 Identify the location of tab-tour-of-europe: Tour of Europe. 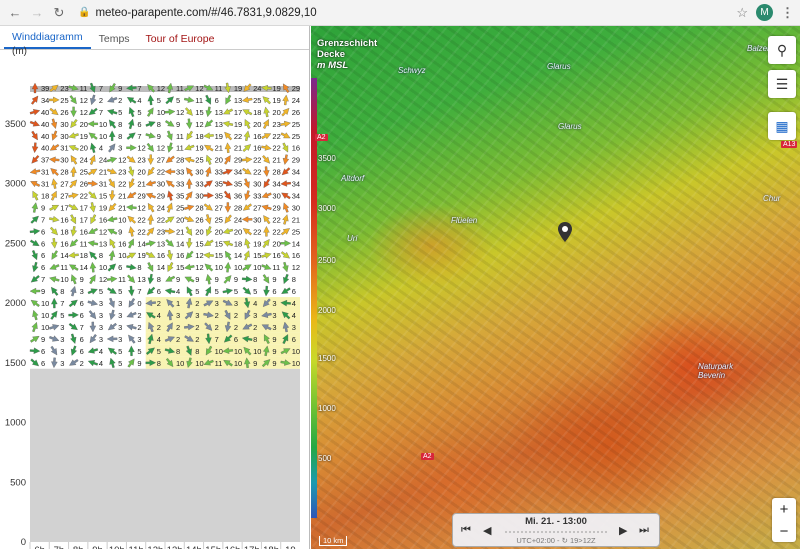
(180, 41).